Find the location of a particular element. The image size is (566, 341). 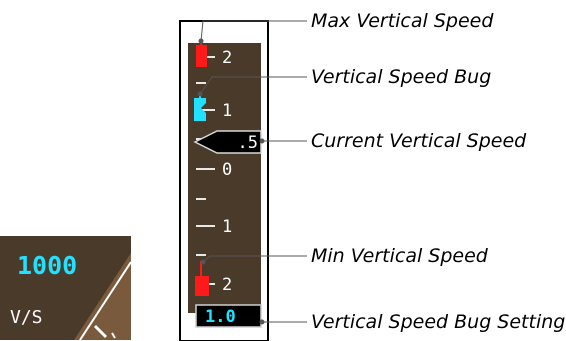

inset-selected-value: 1000 is located at coordinates (47, 265).